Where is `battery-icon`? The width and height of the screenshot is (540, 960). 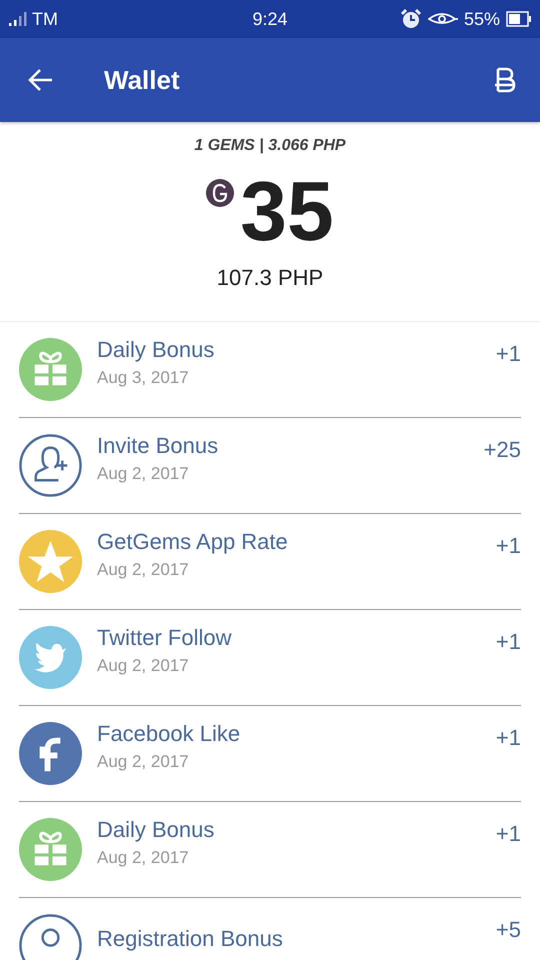 battery-icon is located at coordinates (519, 19).